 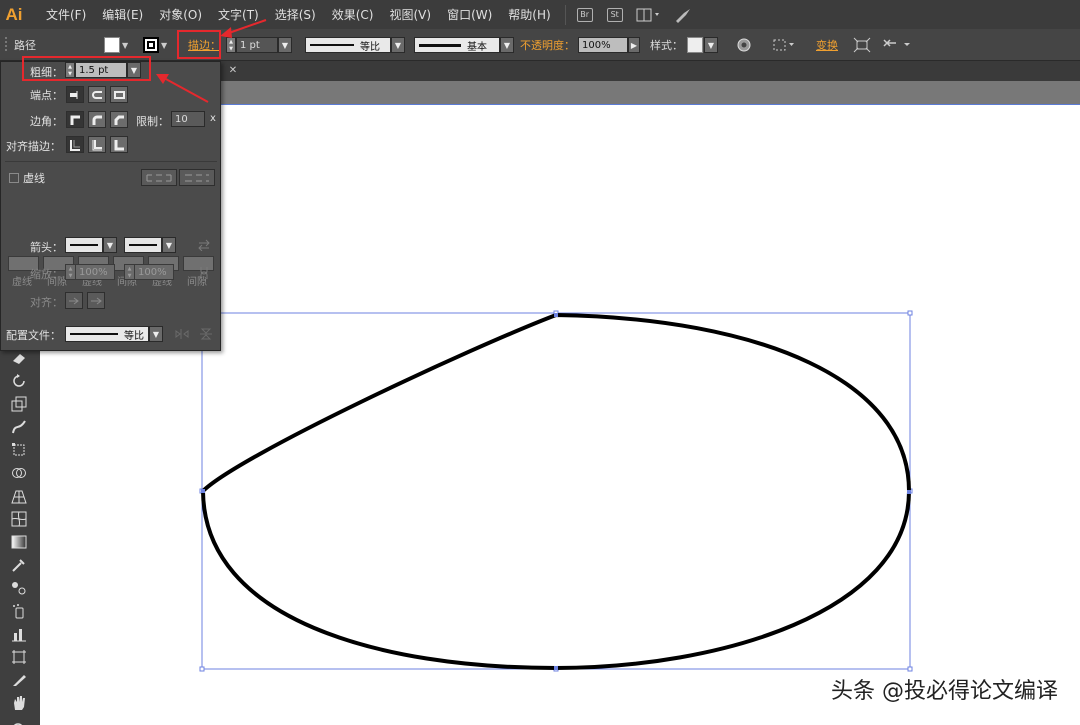 What do you see at coordinates (182, 335) in the screenshot?
I see `flip-along-icon` at bounding box center [182, 335].